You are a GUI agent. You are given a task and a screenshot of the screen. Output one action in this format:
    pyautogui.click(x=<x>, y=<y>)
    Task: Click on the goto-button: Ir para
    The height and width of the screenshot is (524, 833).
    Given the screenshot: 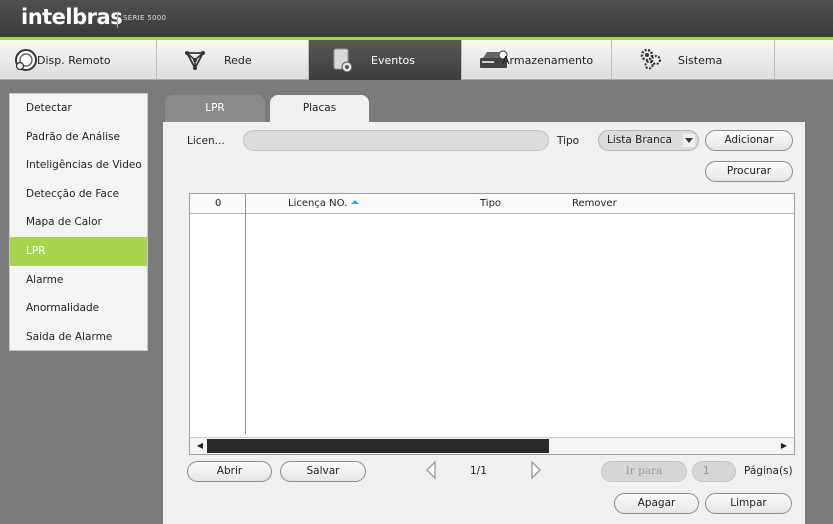 What is the action you would take?
    pyautogui.click(x=644, y=471)
    